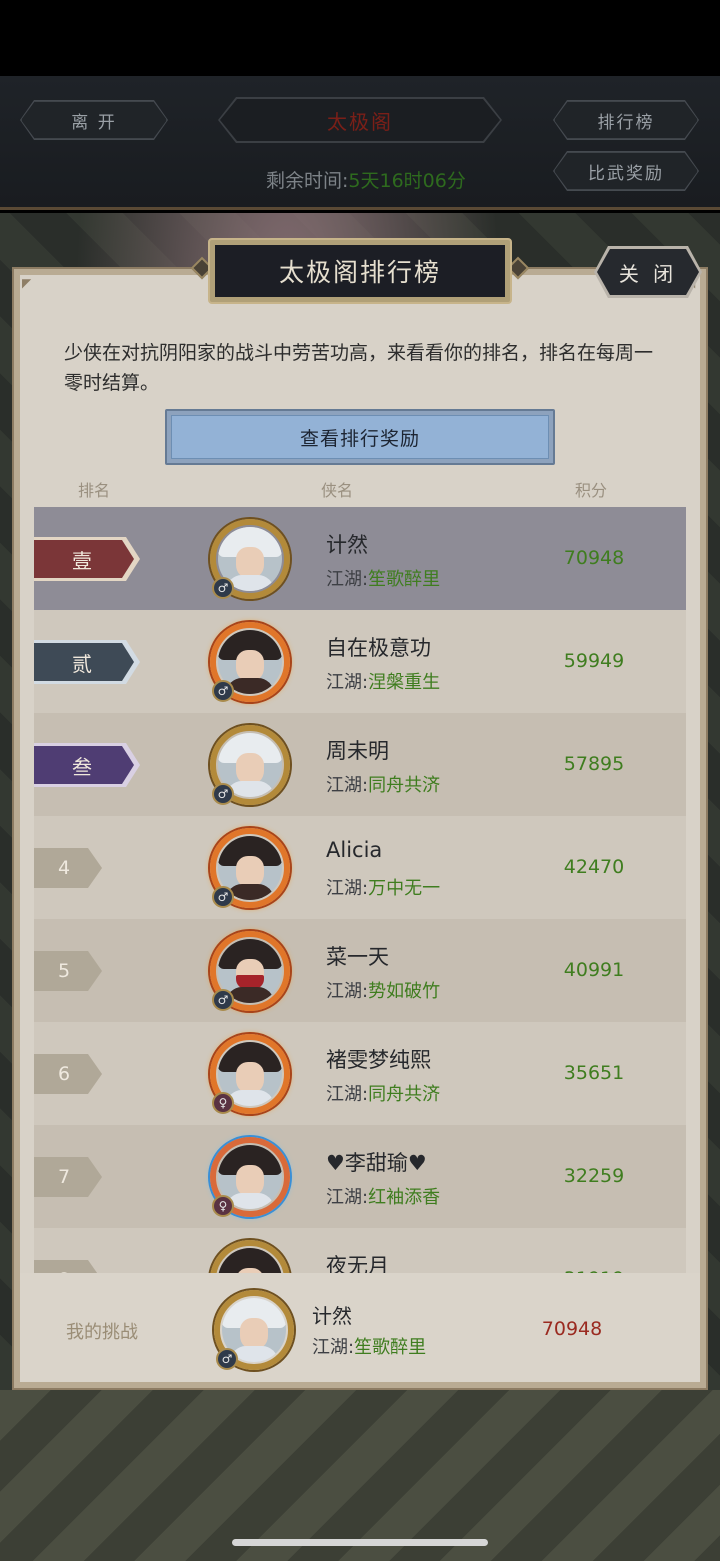  What do you see at coordinates (594, 1176) in the screenshot?
I see `player-score: 32259` at bounding box center [594, 1176].